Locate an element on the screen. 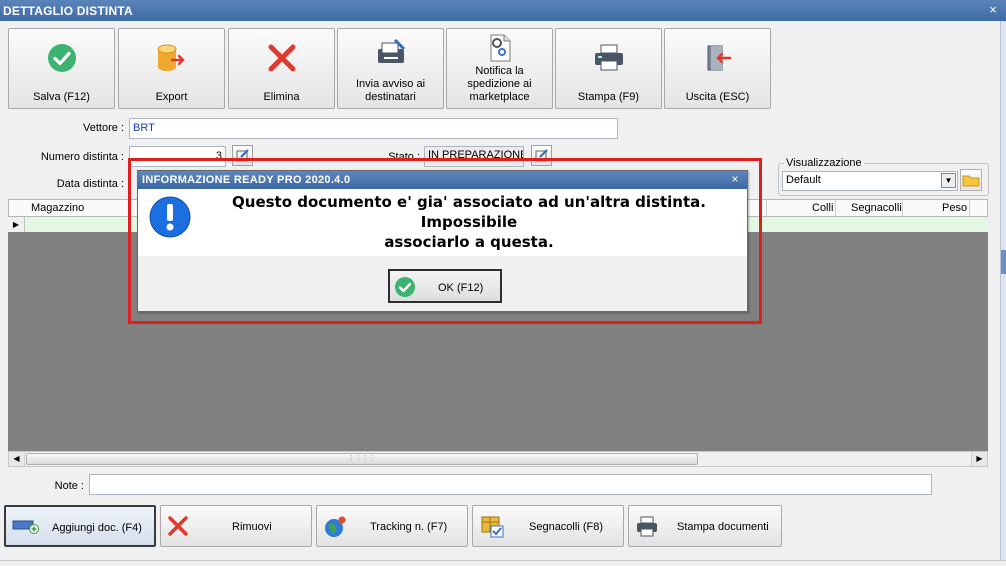 This screenshot has height=566, width=1006. delete-button-label: Elimina is located at coordinates (281, 97).